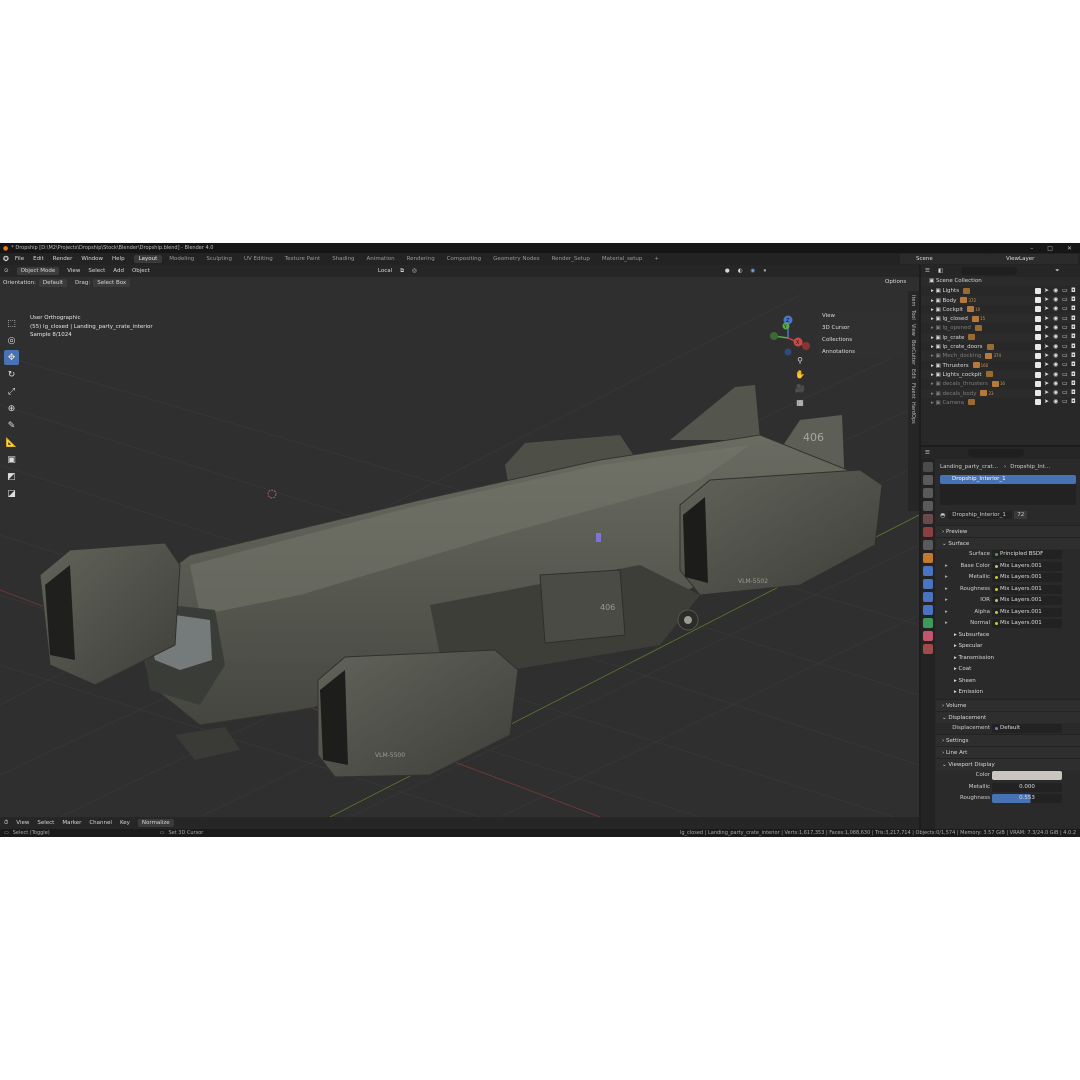 This screenshot has height=1080, width=1080. What do you see at coordinates (6, 823) in the screenshot?
I see `timeline-editor-icon: ⏱` at bounding box center [6, 823].